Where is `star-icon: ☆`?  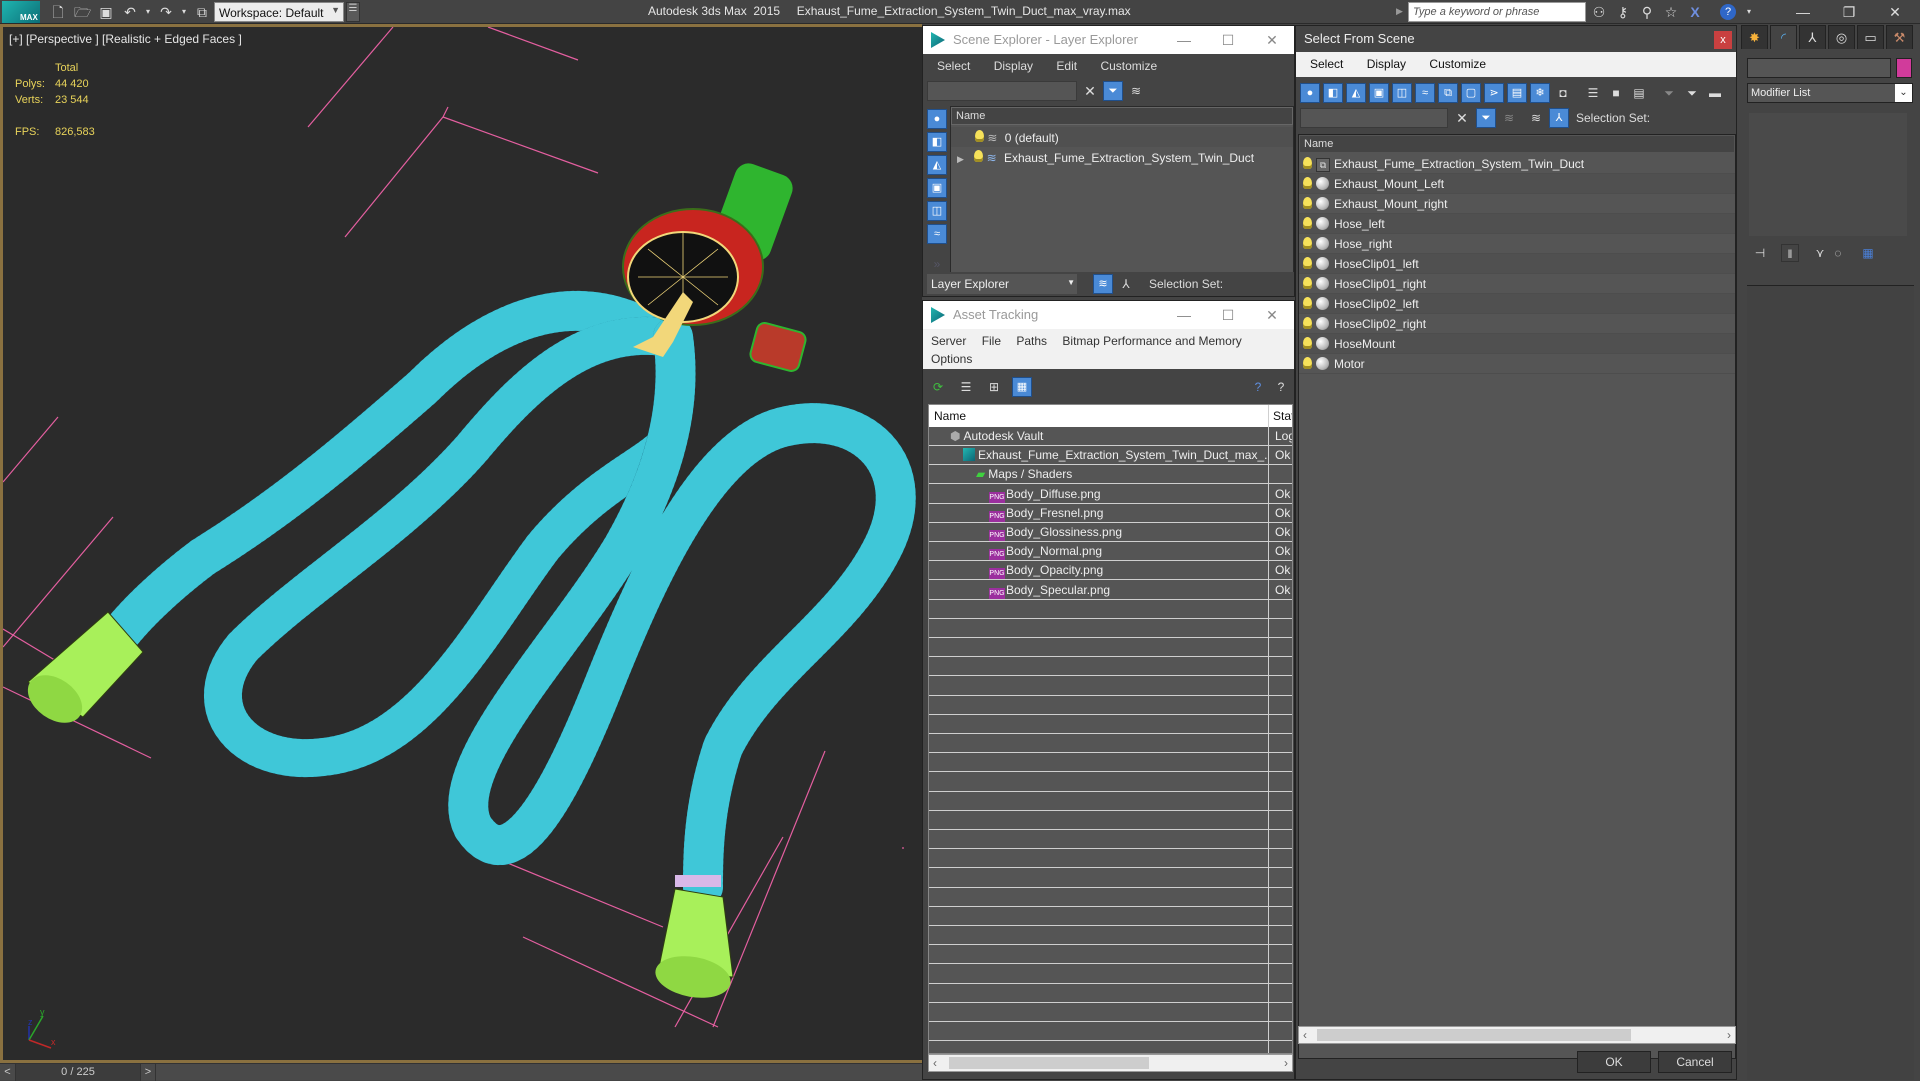
star-icon: ☆ is located at coordinates (1671, 12).